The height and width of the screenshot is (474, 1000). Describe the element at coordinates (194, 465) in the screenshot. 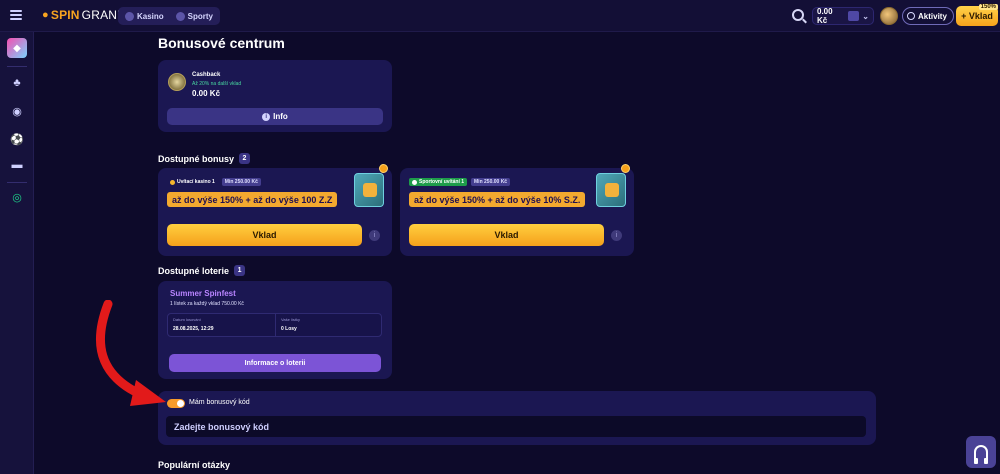

I see `faq-title: Populární otázky` at that location.